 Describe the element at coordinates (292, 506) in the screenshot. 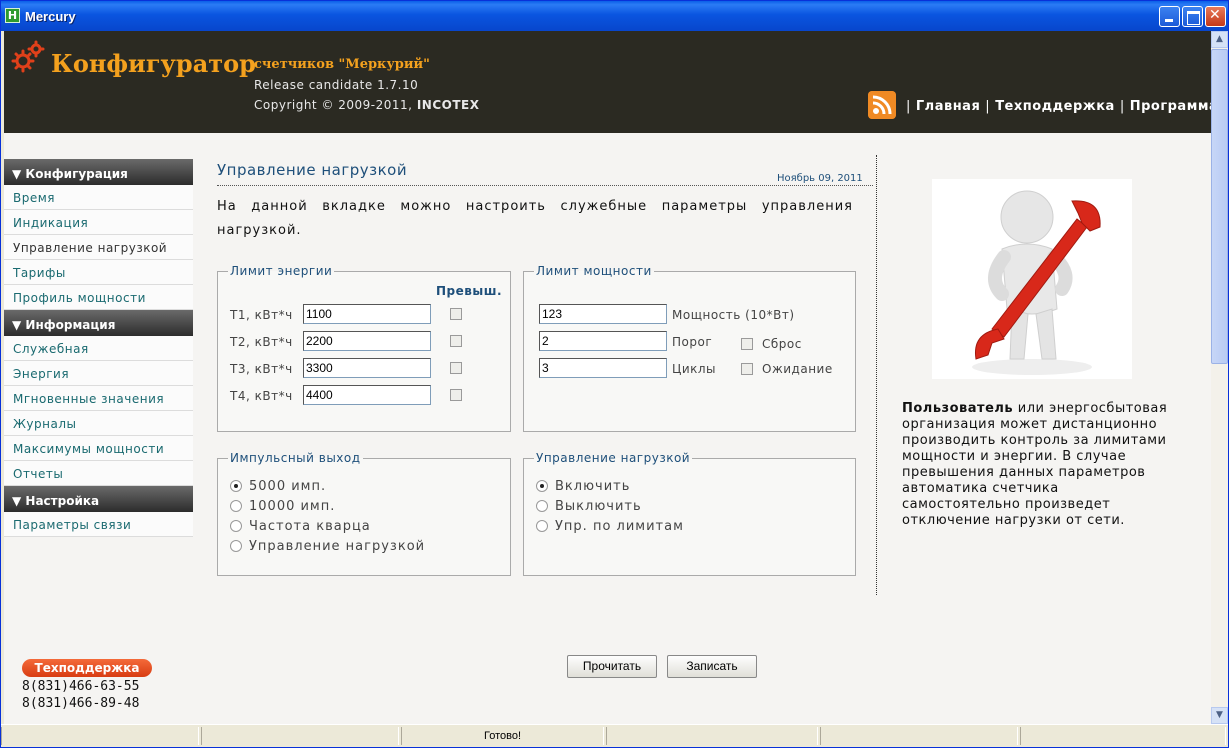

I see `pulse-10000-label: 10000 имп.` at that location.